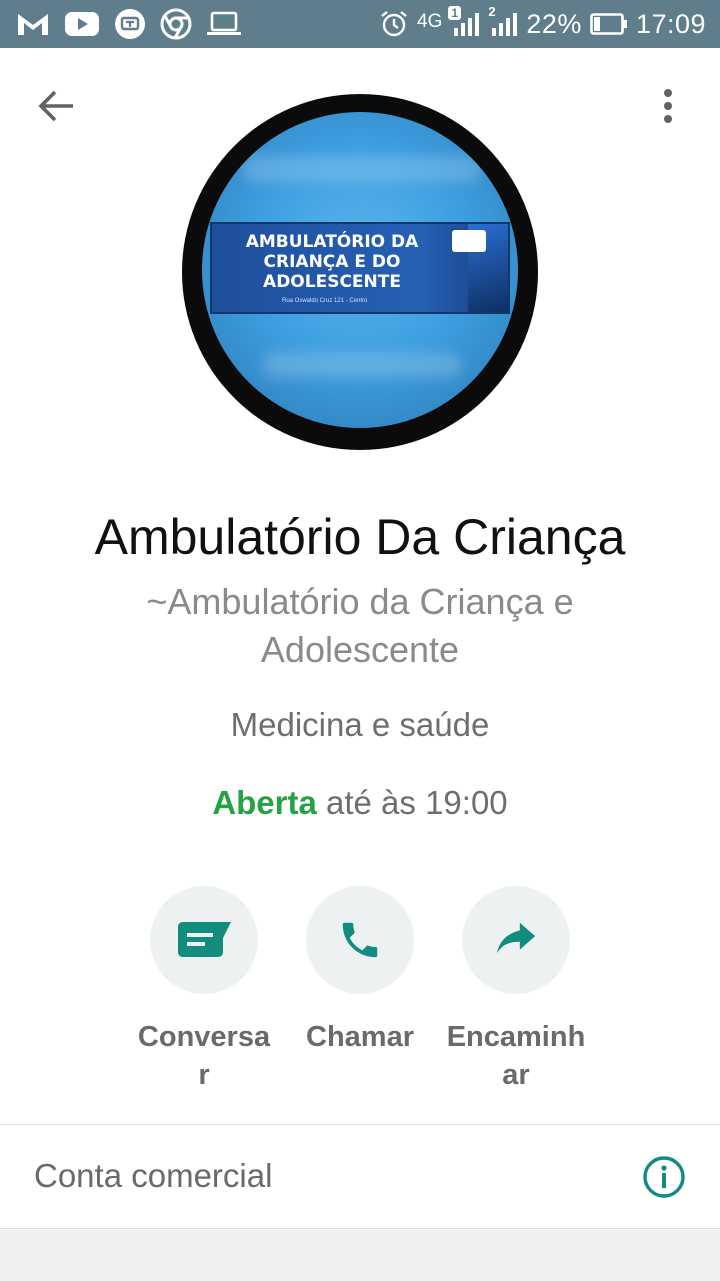 This screenshot has height=1281, width=720. I want to click on chrome-icon, so click(176, 24).